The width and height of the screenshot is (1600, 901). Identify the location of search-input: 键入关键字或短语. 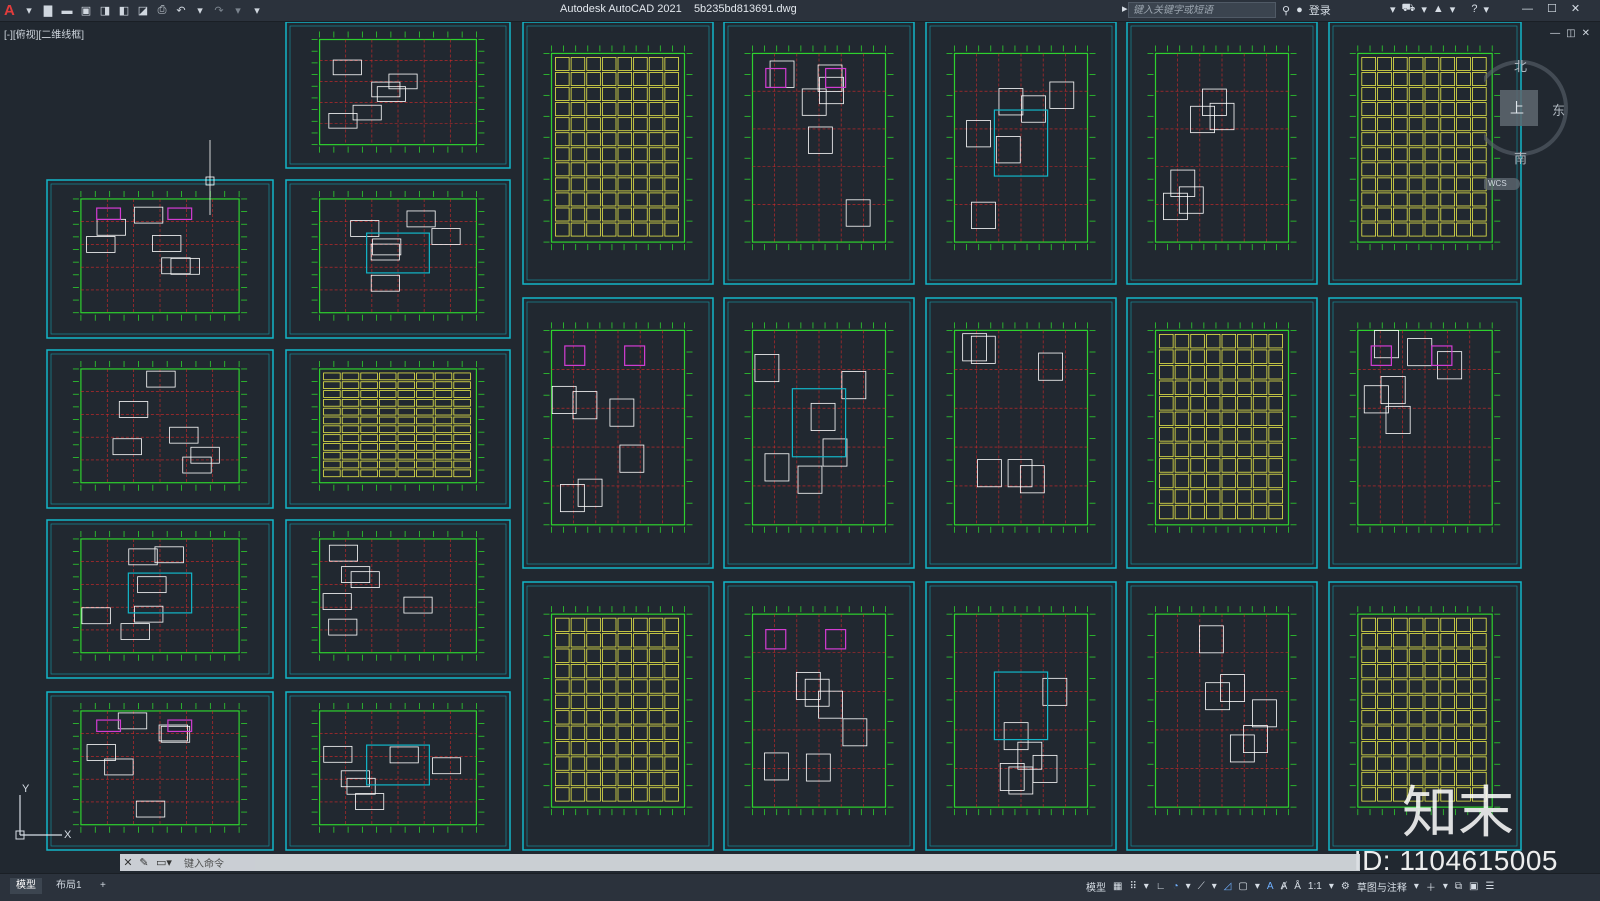
(1202, 10).